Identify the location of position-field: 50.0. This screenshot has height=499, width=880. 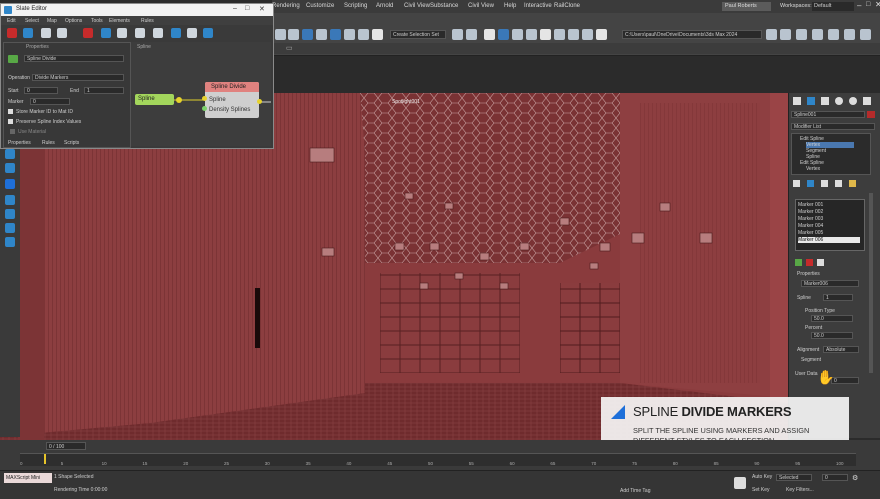
(832, 318).